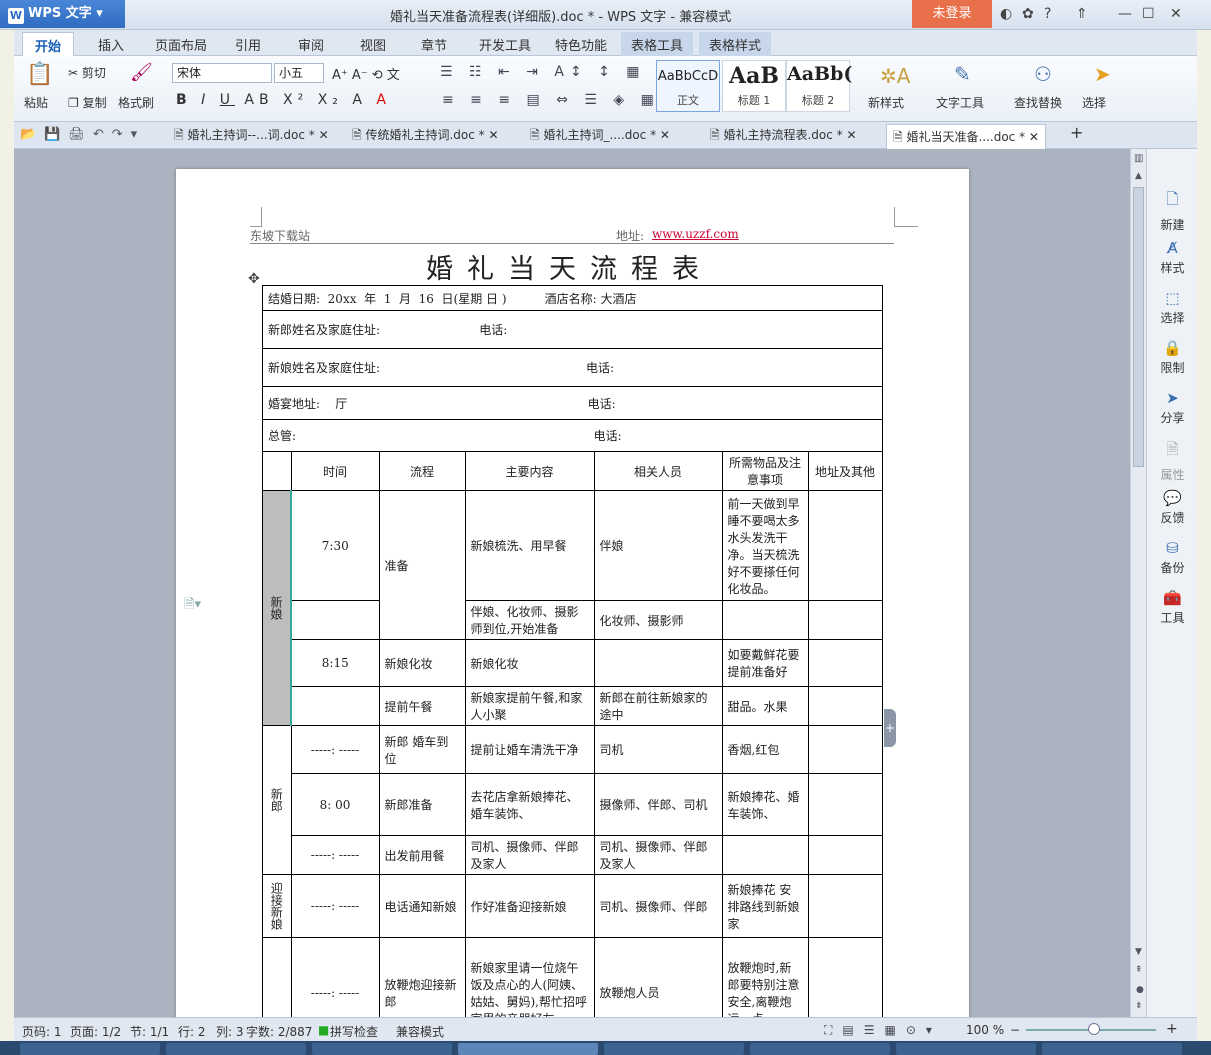 The height and width of the screenshot is (1055, 1211). I want to click on info-groom: 新郎姓名及家庭住址: 电话:, so click(572, 329).